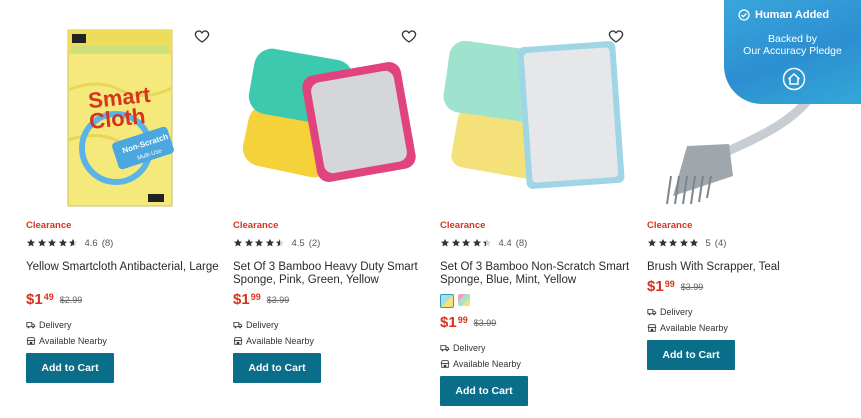 The width and height of the screenshot is (861, 418). Describe the element at coordinates (720, 243) in the screenshot. I see `review-count: (4)` at that location.